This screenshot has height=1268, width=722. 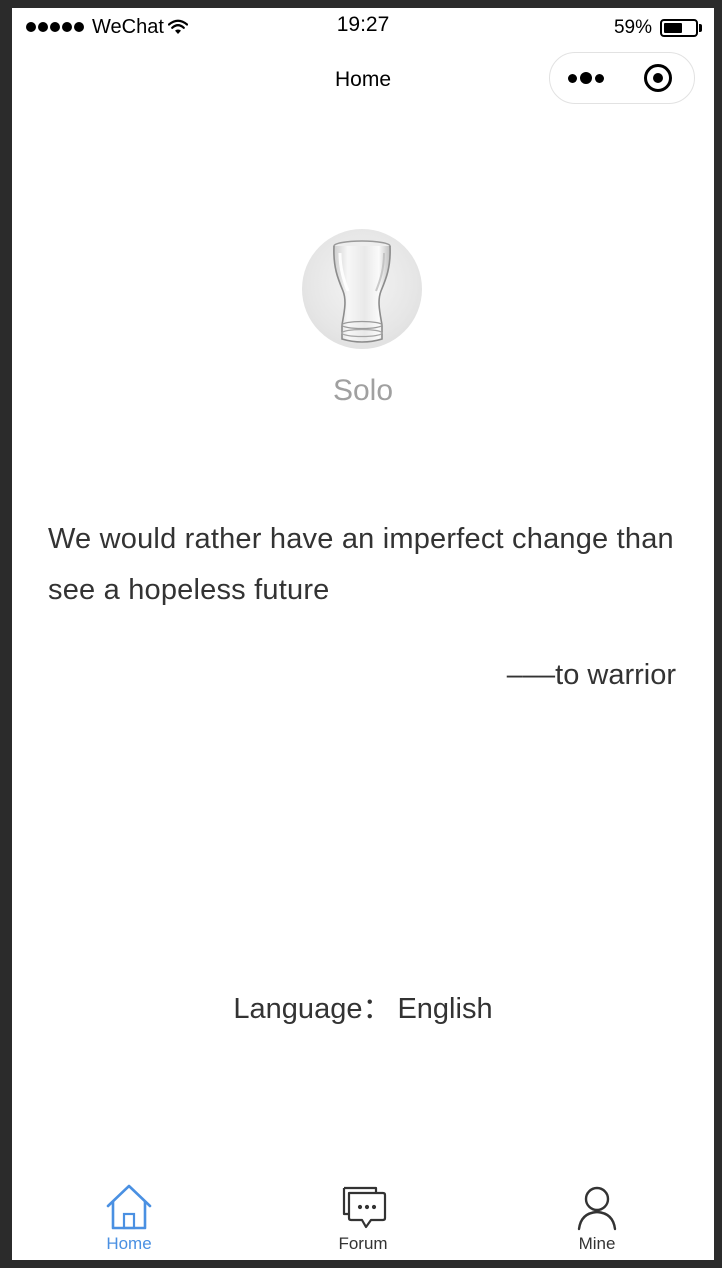 I want to click on glass-avatar-icon, so click(x=362, y=291).